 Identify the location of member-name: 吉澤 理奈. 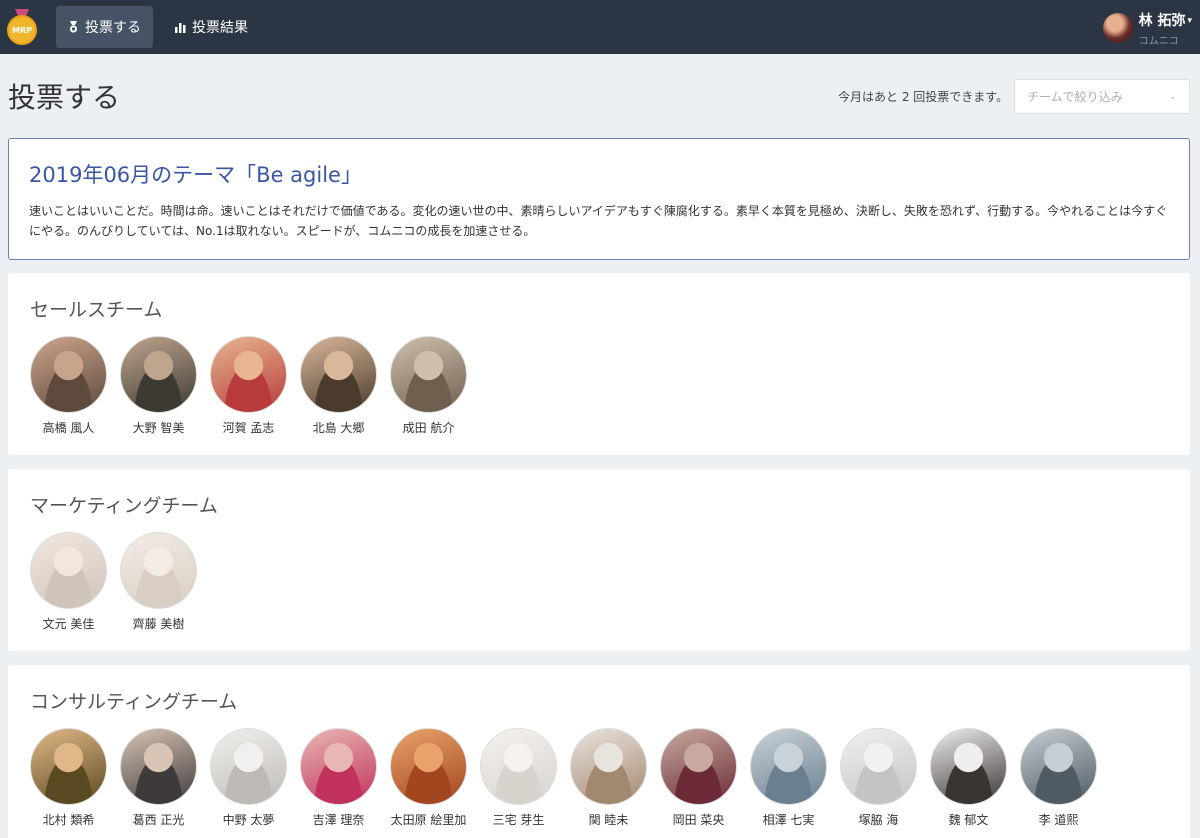
(338, 820).